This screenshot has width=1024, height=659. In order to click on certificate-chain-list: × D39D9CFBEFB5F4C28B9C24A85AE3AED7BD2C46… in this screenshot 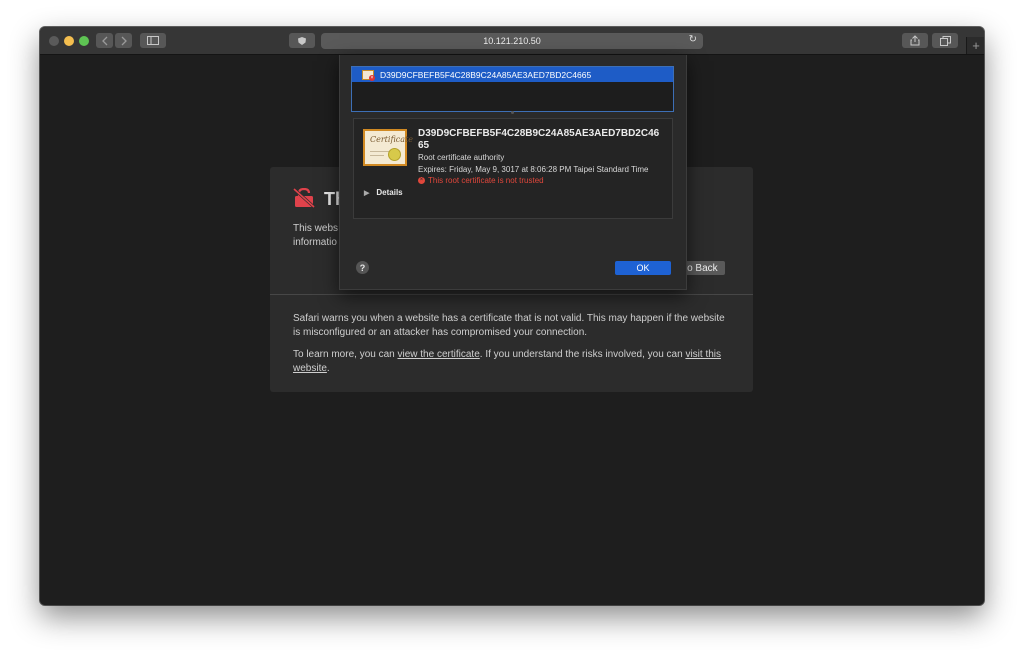, I will do `click(512, 89)`.